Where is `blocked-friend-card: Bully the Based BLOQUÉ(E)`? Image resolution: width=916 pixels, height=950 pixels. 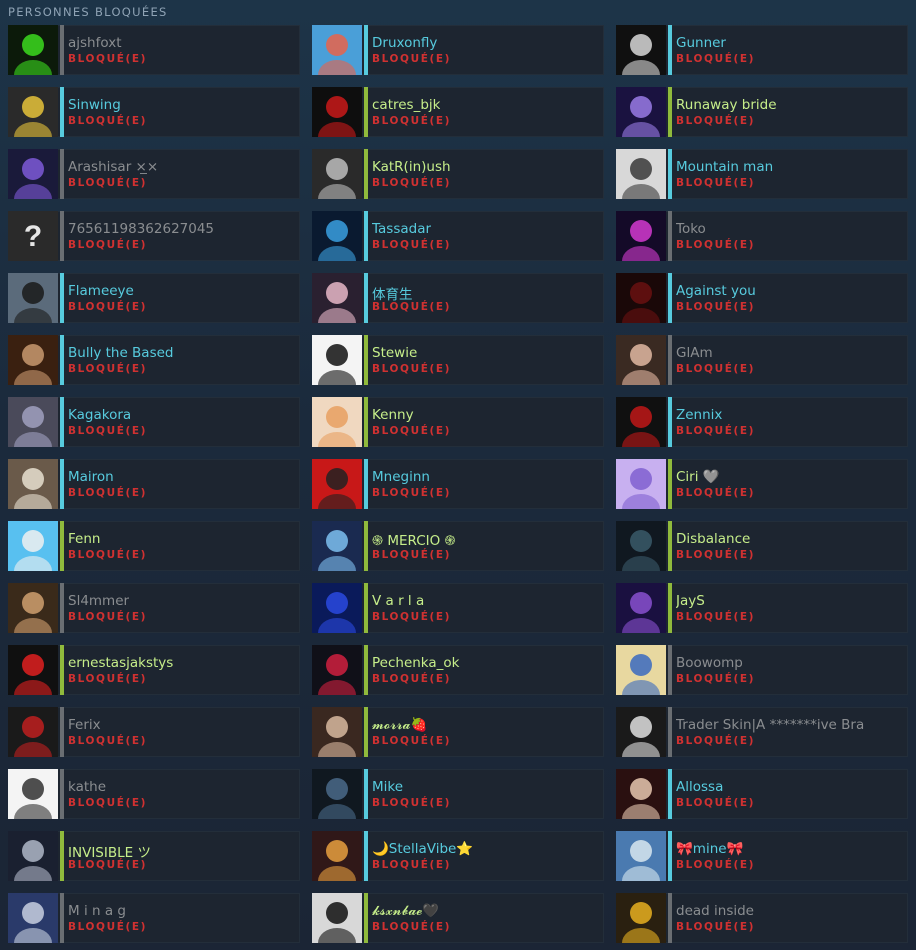
blocked-friend-card: Bully the Based BLOQUÉ(E) is located at coordinates (154, 360).